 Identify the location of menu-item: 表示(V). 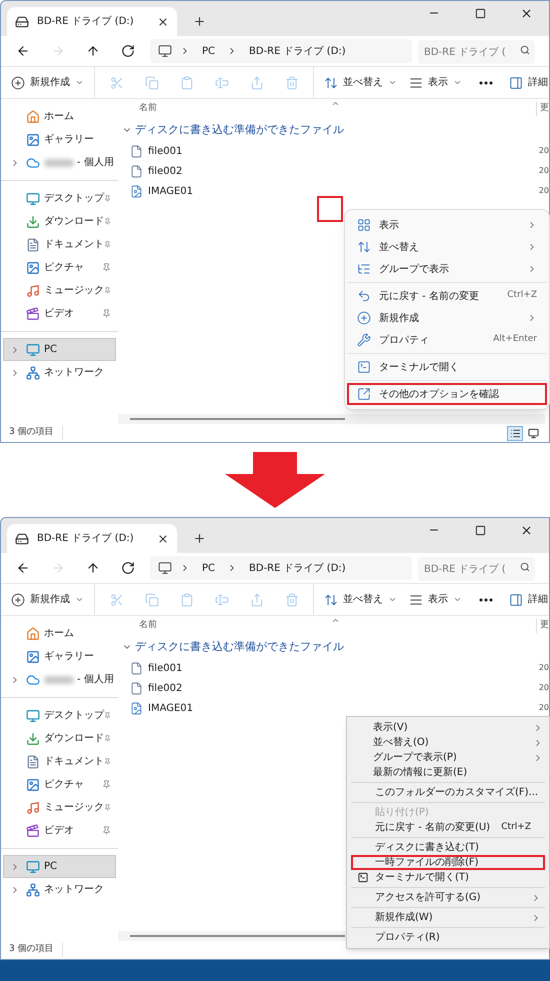
(448, 727).